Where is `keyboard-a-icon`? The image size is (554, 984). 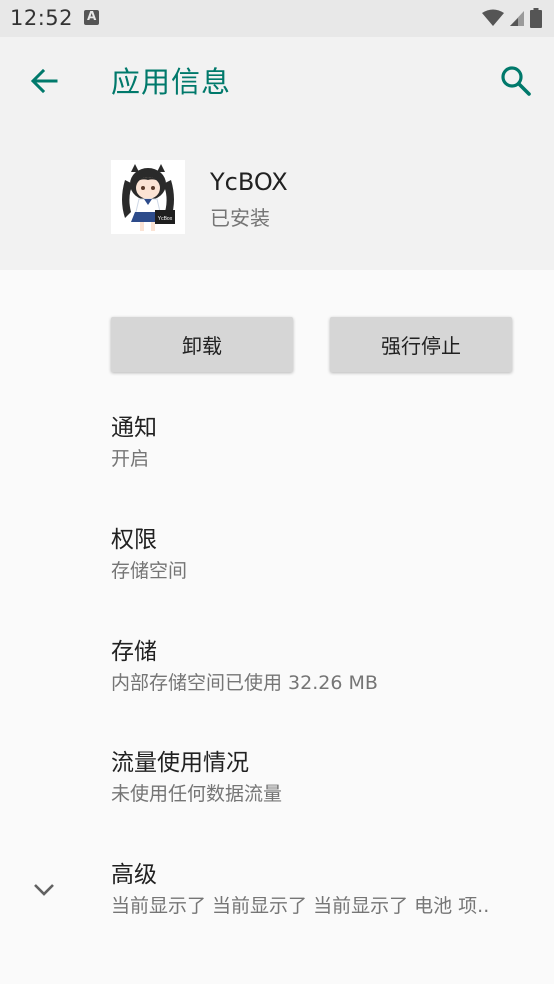 keyboard-a-icon is located at coordinates (91, 17).